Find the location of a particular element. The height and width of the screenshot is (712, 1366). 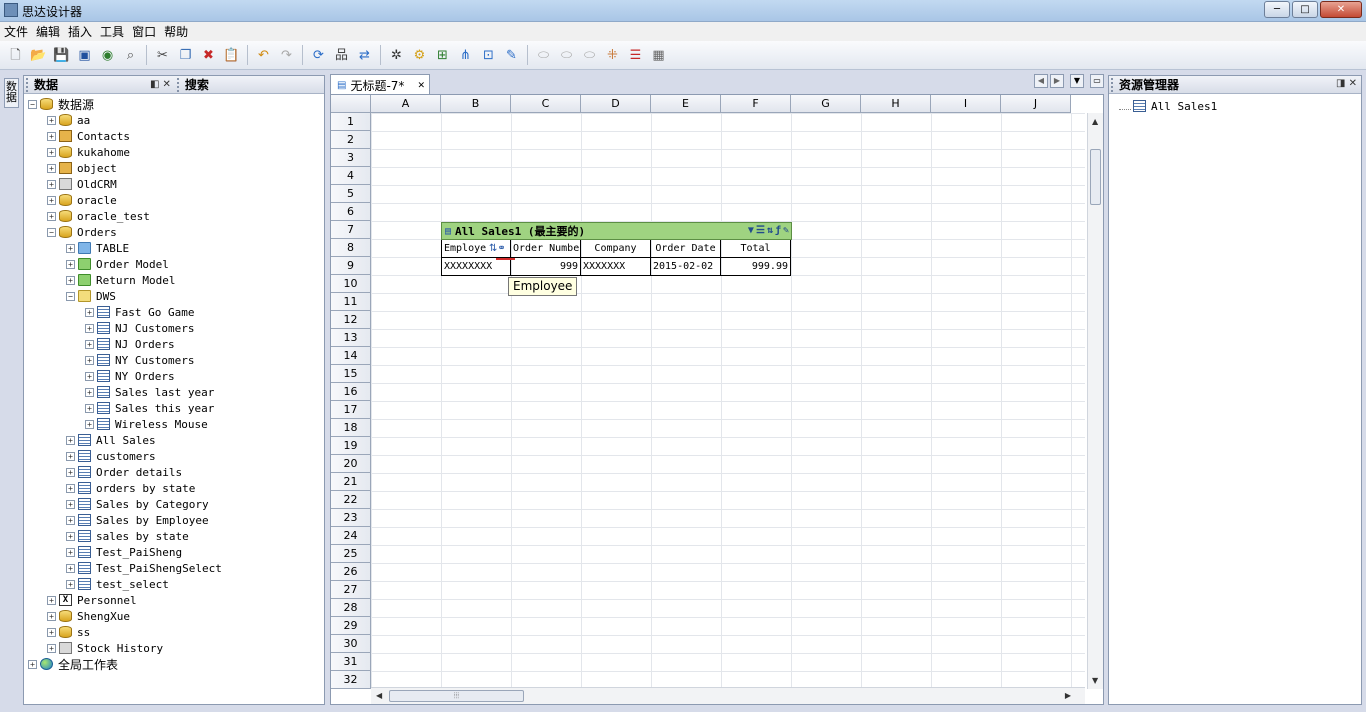

row-header: 22 is located at coordinates (351, 500).